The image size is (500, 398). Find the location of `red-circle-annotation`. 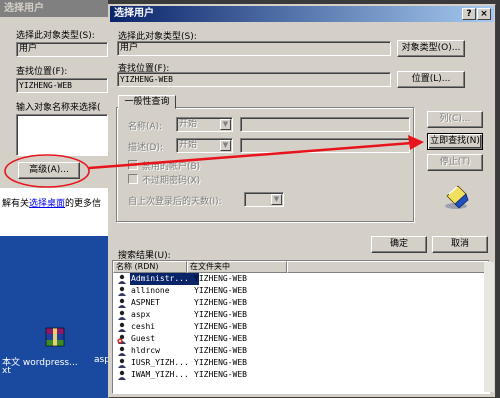

red-circle-annotation is located at coordinates (47, 171).